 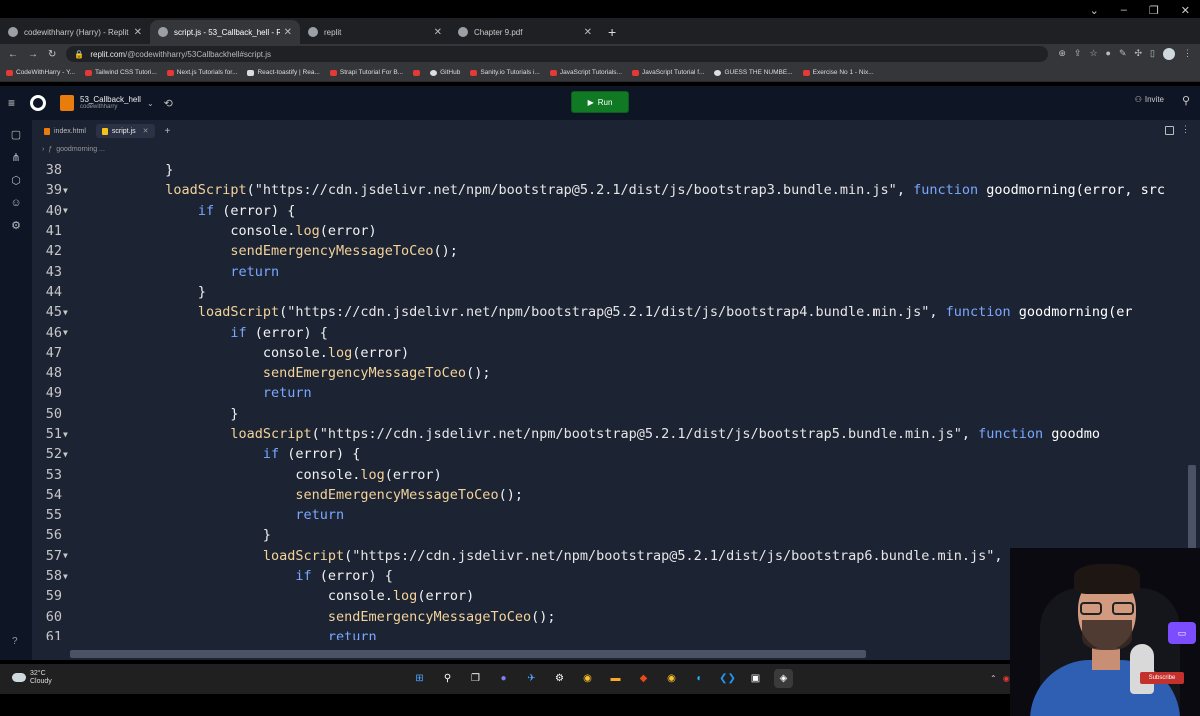 I want to click on browser-tab: Chapter 9.pdf ✕, so click(x=525, y=32).